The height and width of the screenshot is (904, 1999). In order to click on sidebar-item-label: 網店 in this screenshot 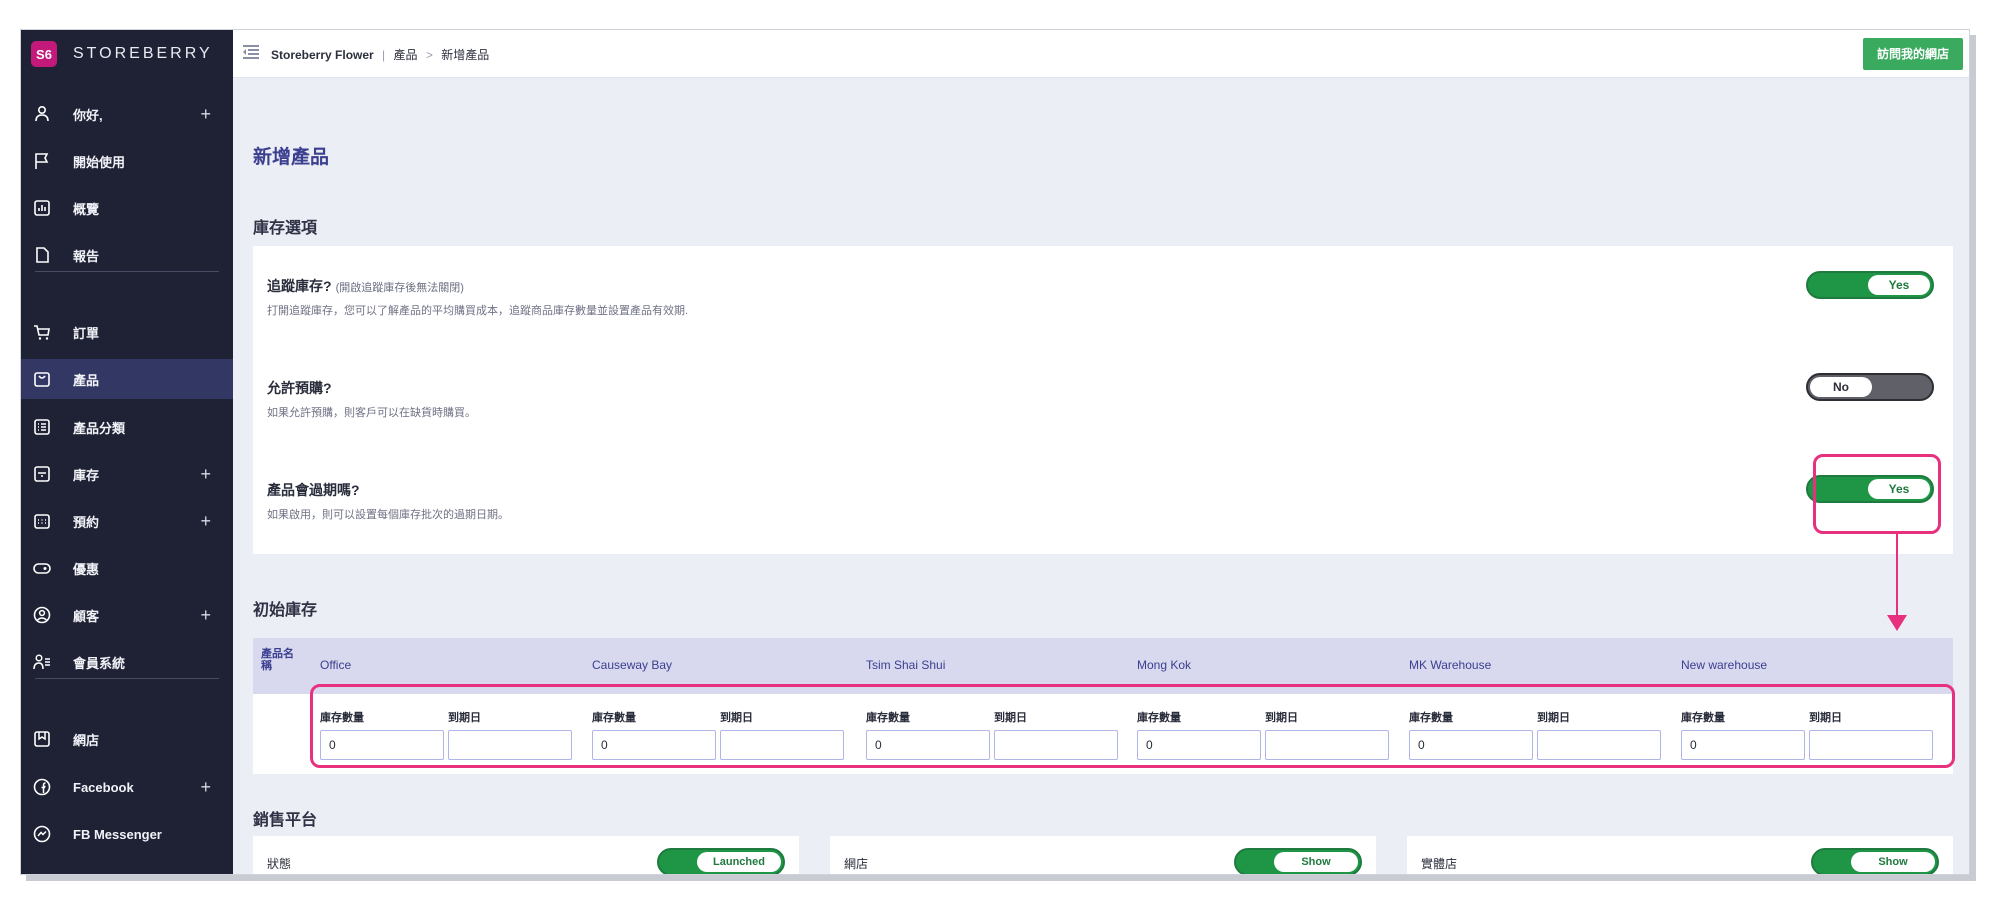, I will do `click(86, 740)`.